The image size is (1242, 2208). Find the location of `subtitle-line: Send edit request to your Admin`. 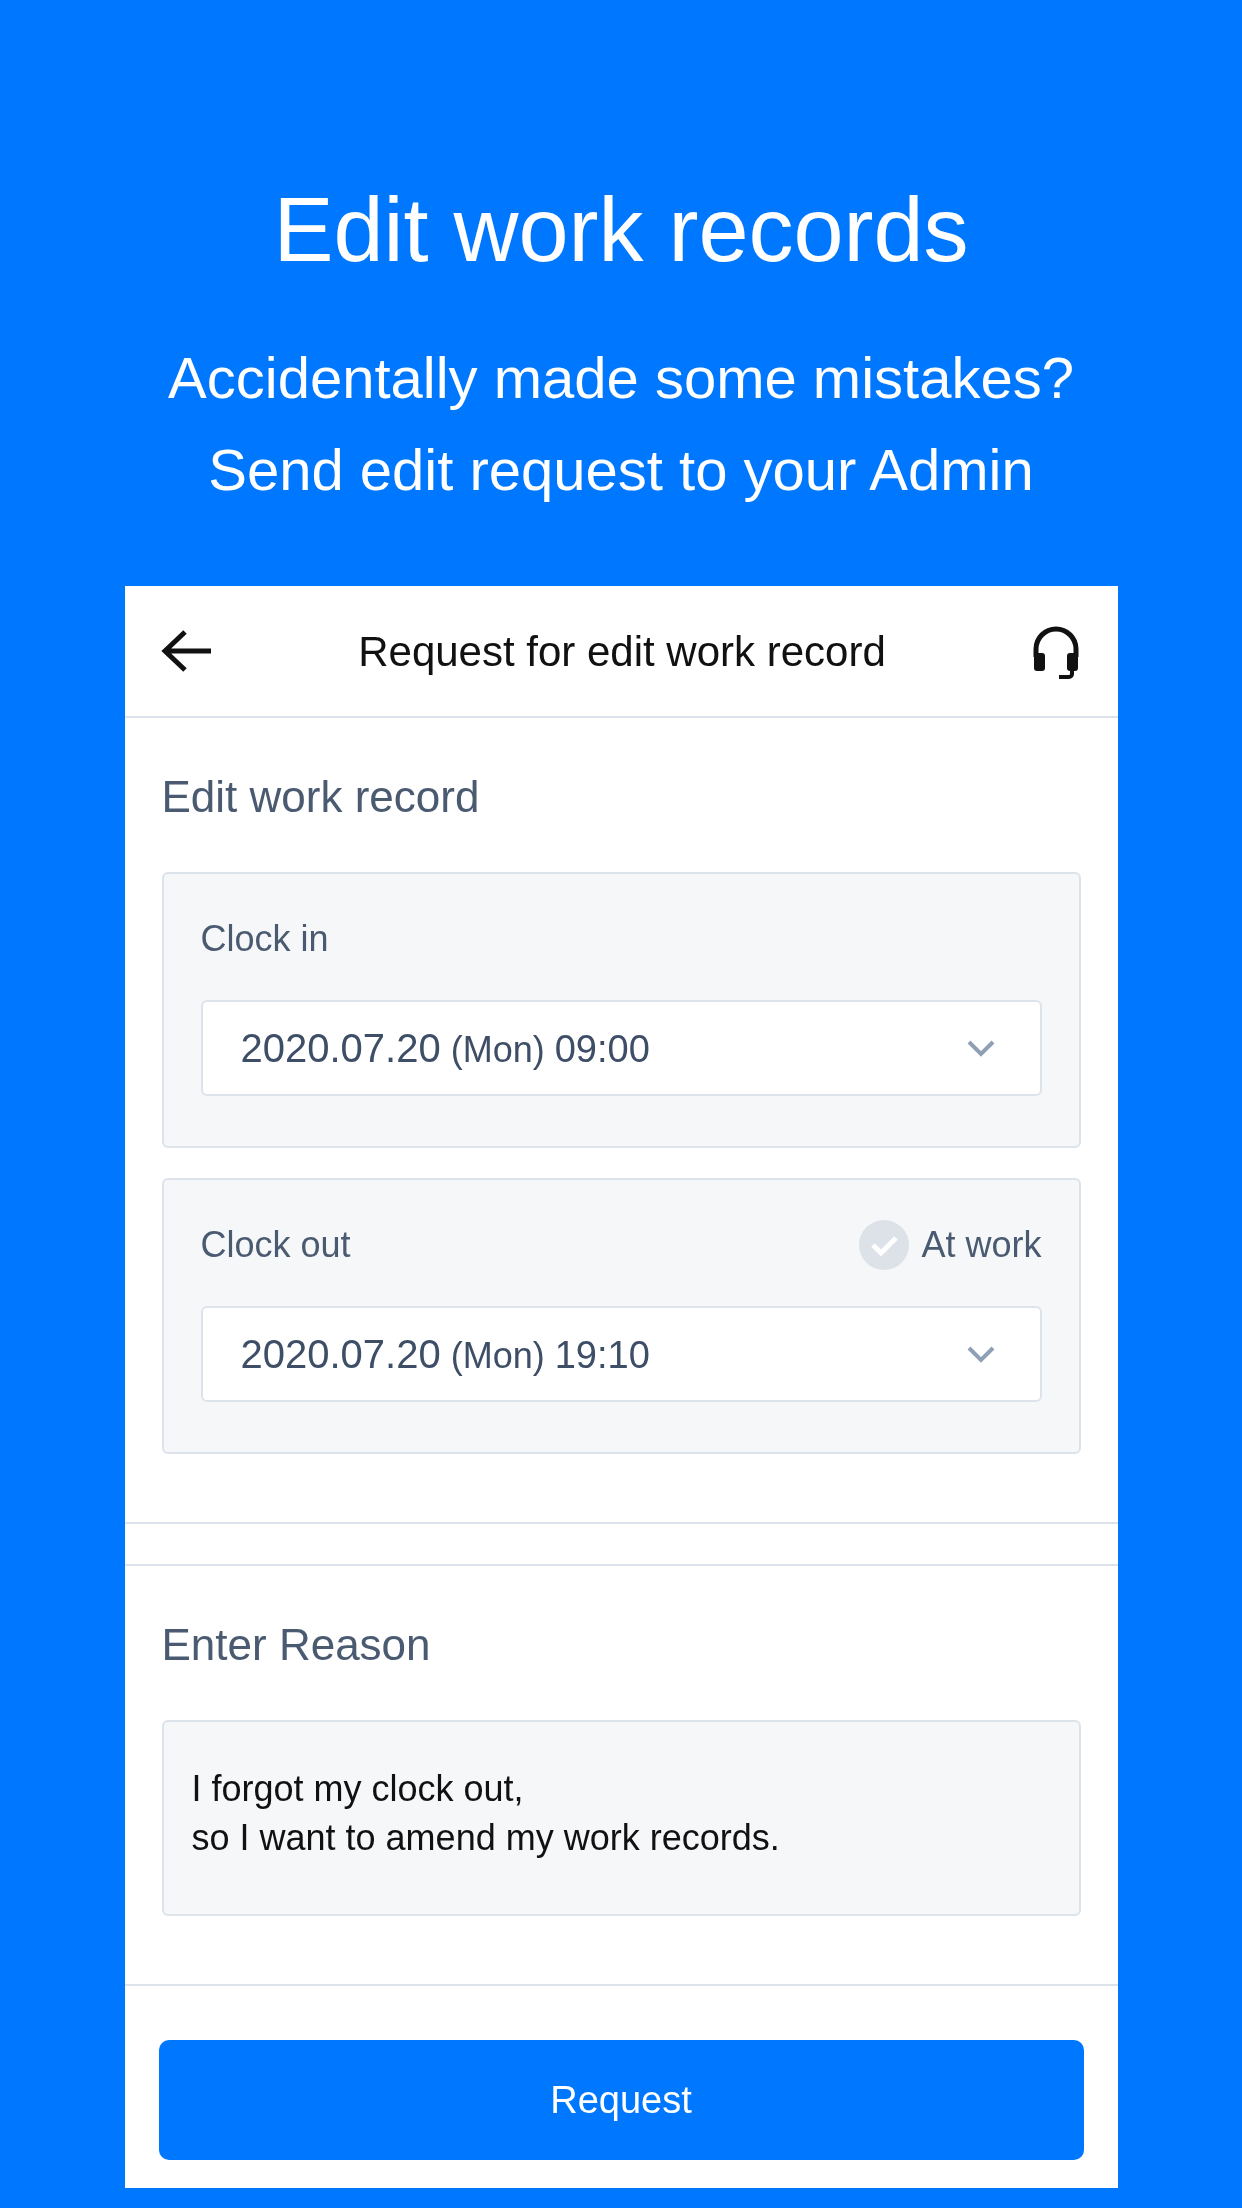

subtitle-line: Send edit request to your Admin is located at coordinates (621, 470).